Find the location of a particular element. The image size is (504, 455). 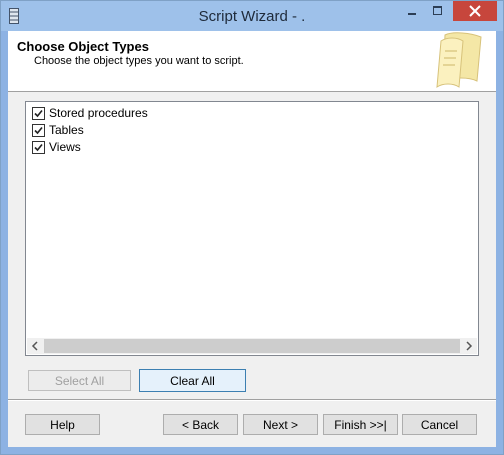

scroll-left-icon is located at coordinates (35, 346).